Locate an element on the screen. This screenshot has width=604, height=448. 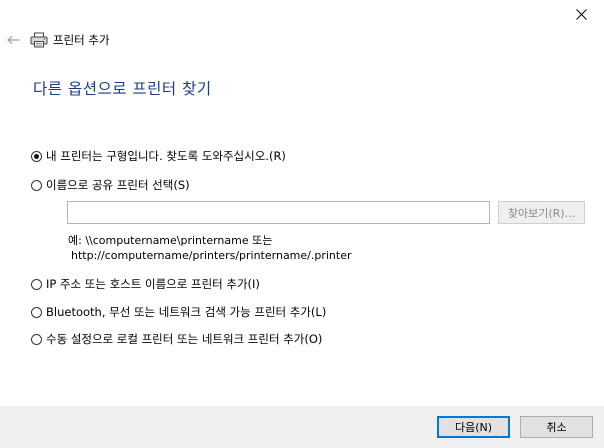
option-label: 이름으로 공유 프린터 선택(S) is located at coordinates (118, 185).